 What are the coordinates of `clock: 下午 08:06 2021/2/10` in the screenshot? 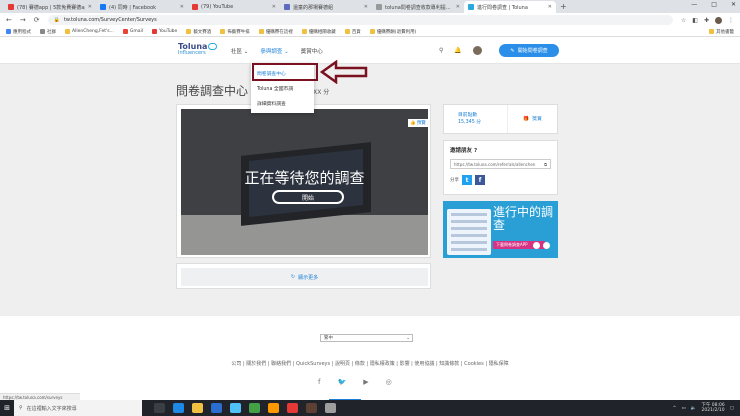 It's located at (712, 408).